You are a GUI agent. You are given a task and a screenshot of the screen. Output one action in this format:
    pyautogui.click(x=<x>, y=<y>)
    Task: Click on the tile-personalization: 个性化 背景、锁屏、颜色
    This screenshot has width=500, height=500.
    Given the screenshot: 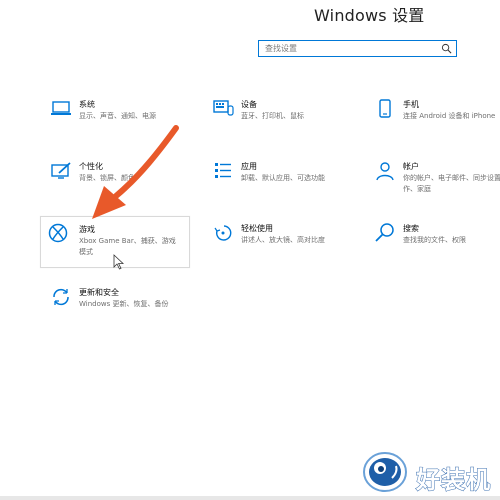 What is the action you would take?
    pyautogui.click(x=117, y=185)
    